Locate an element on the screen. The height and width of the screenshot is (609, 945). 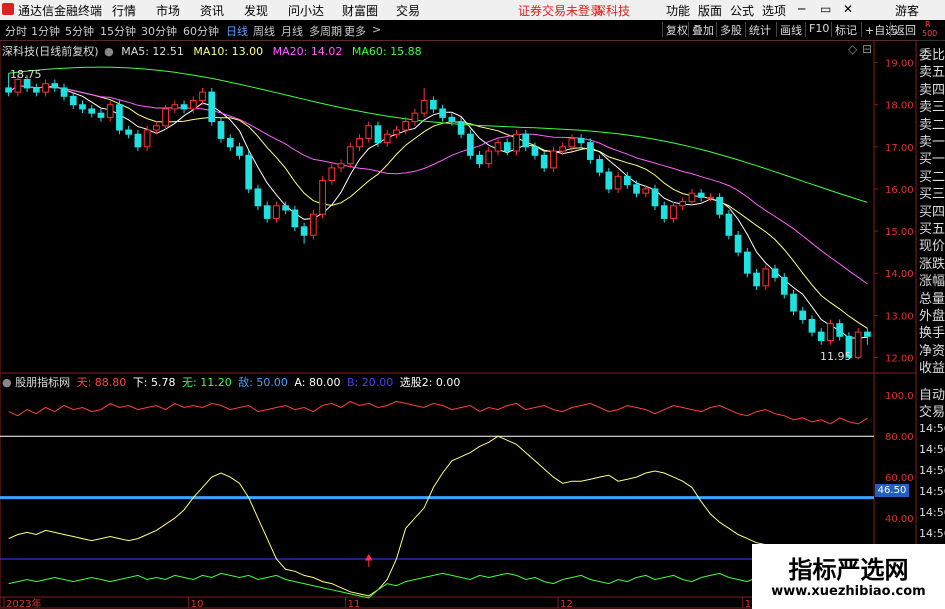
indicator-name: 股朋指标网 is located at coordinates (42, 382).